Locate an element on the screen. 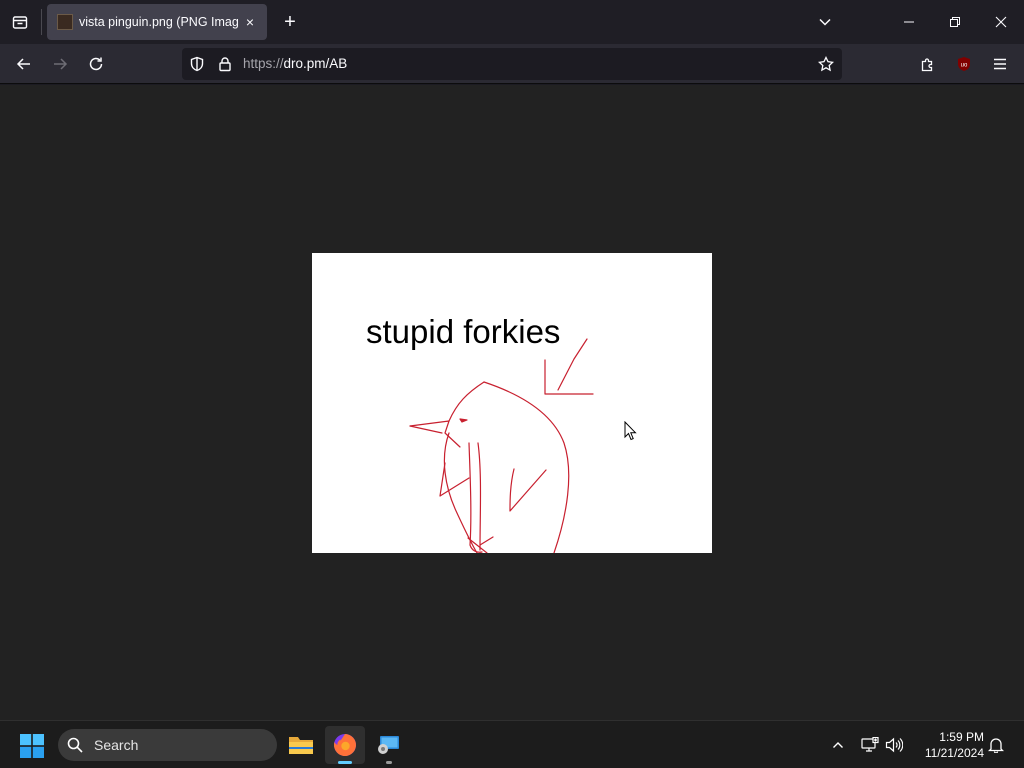 Image resolution: width=1024 pixels, height=768 pixels. url-protocol: https:// is located at coordinates (263, 63).